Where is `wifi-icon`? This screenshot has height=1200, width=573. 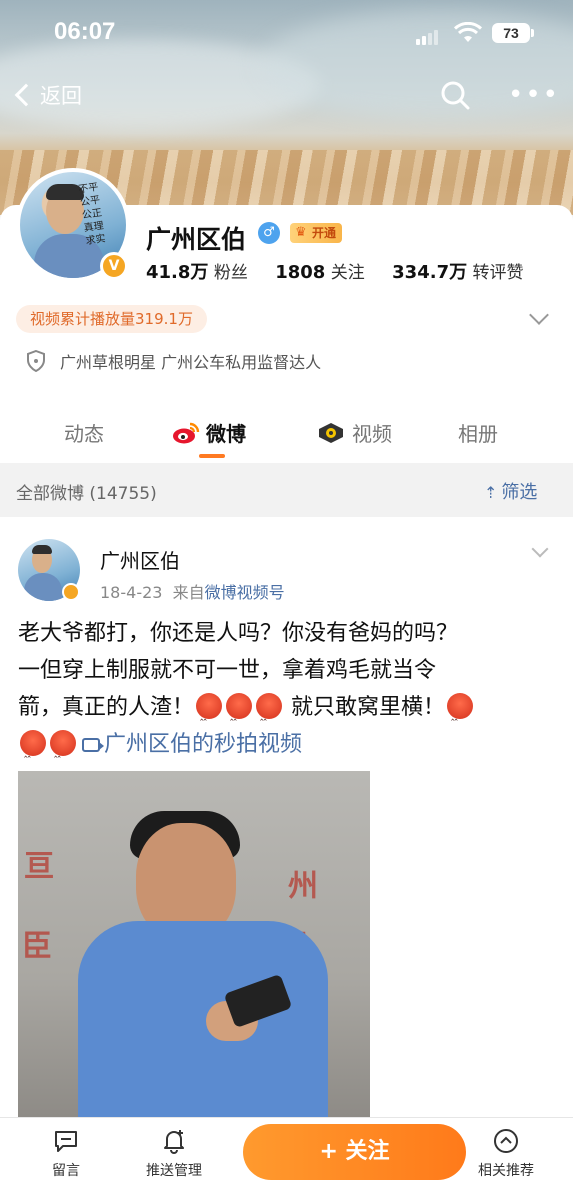
wifi-icon is located at coordinates (468, 32).